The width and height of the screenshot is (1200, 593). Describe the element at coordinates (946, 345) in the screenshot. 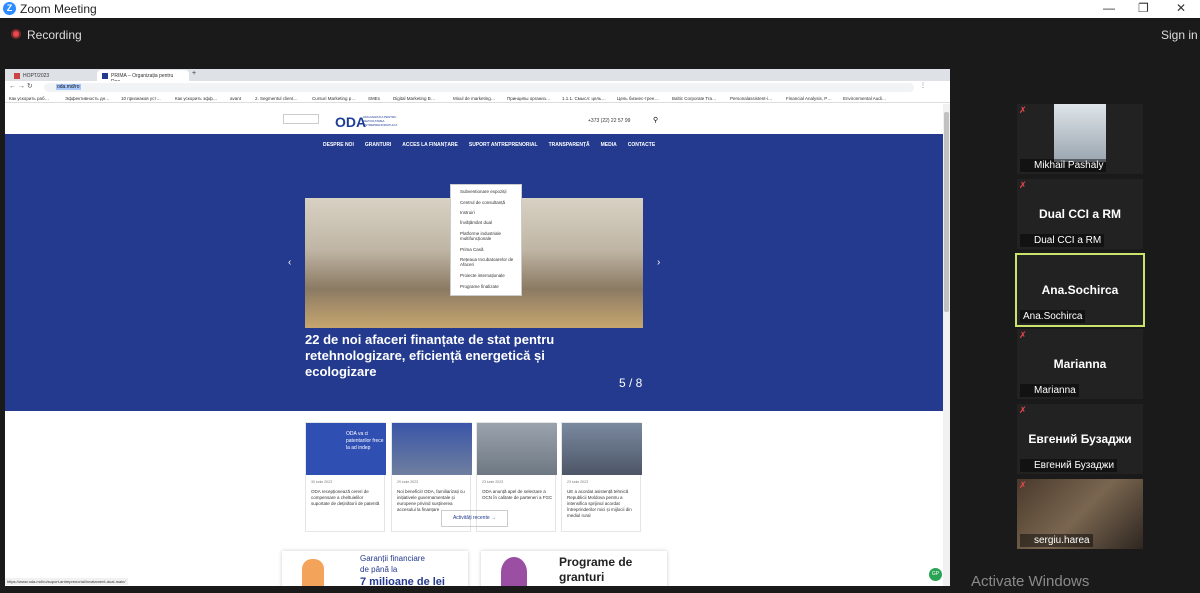

I see `page-scrollbar` at that location.